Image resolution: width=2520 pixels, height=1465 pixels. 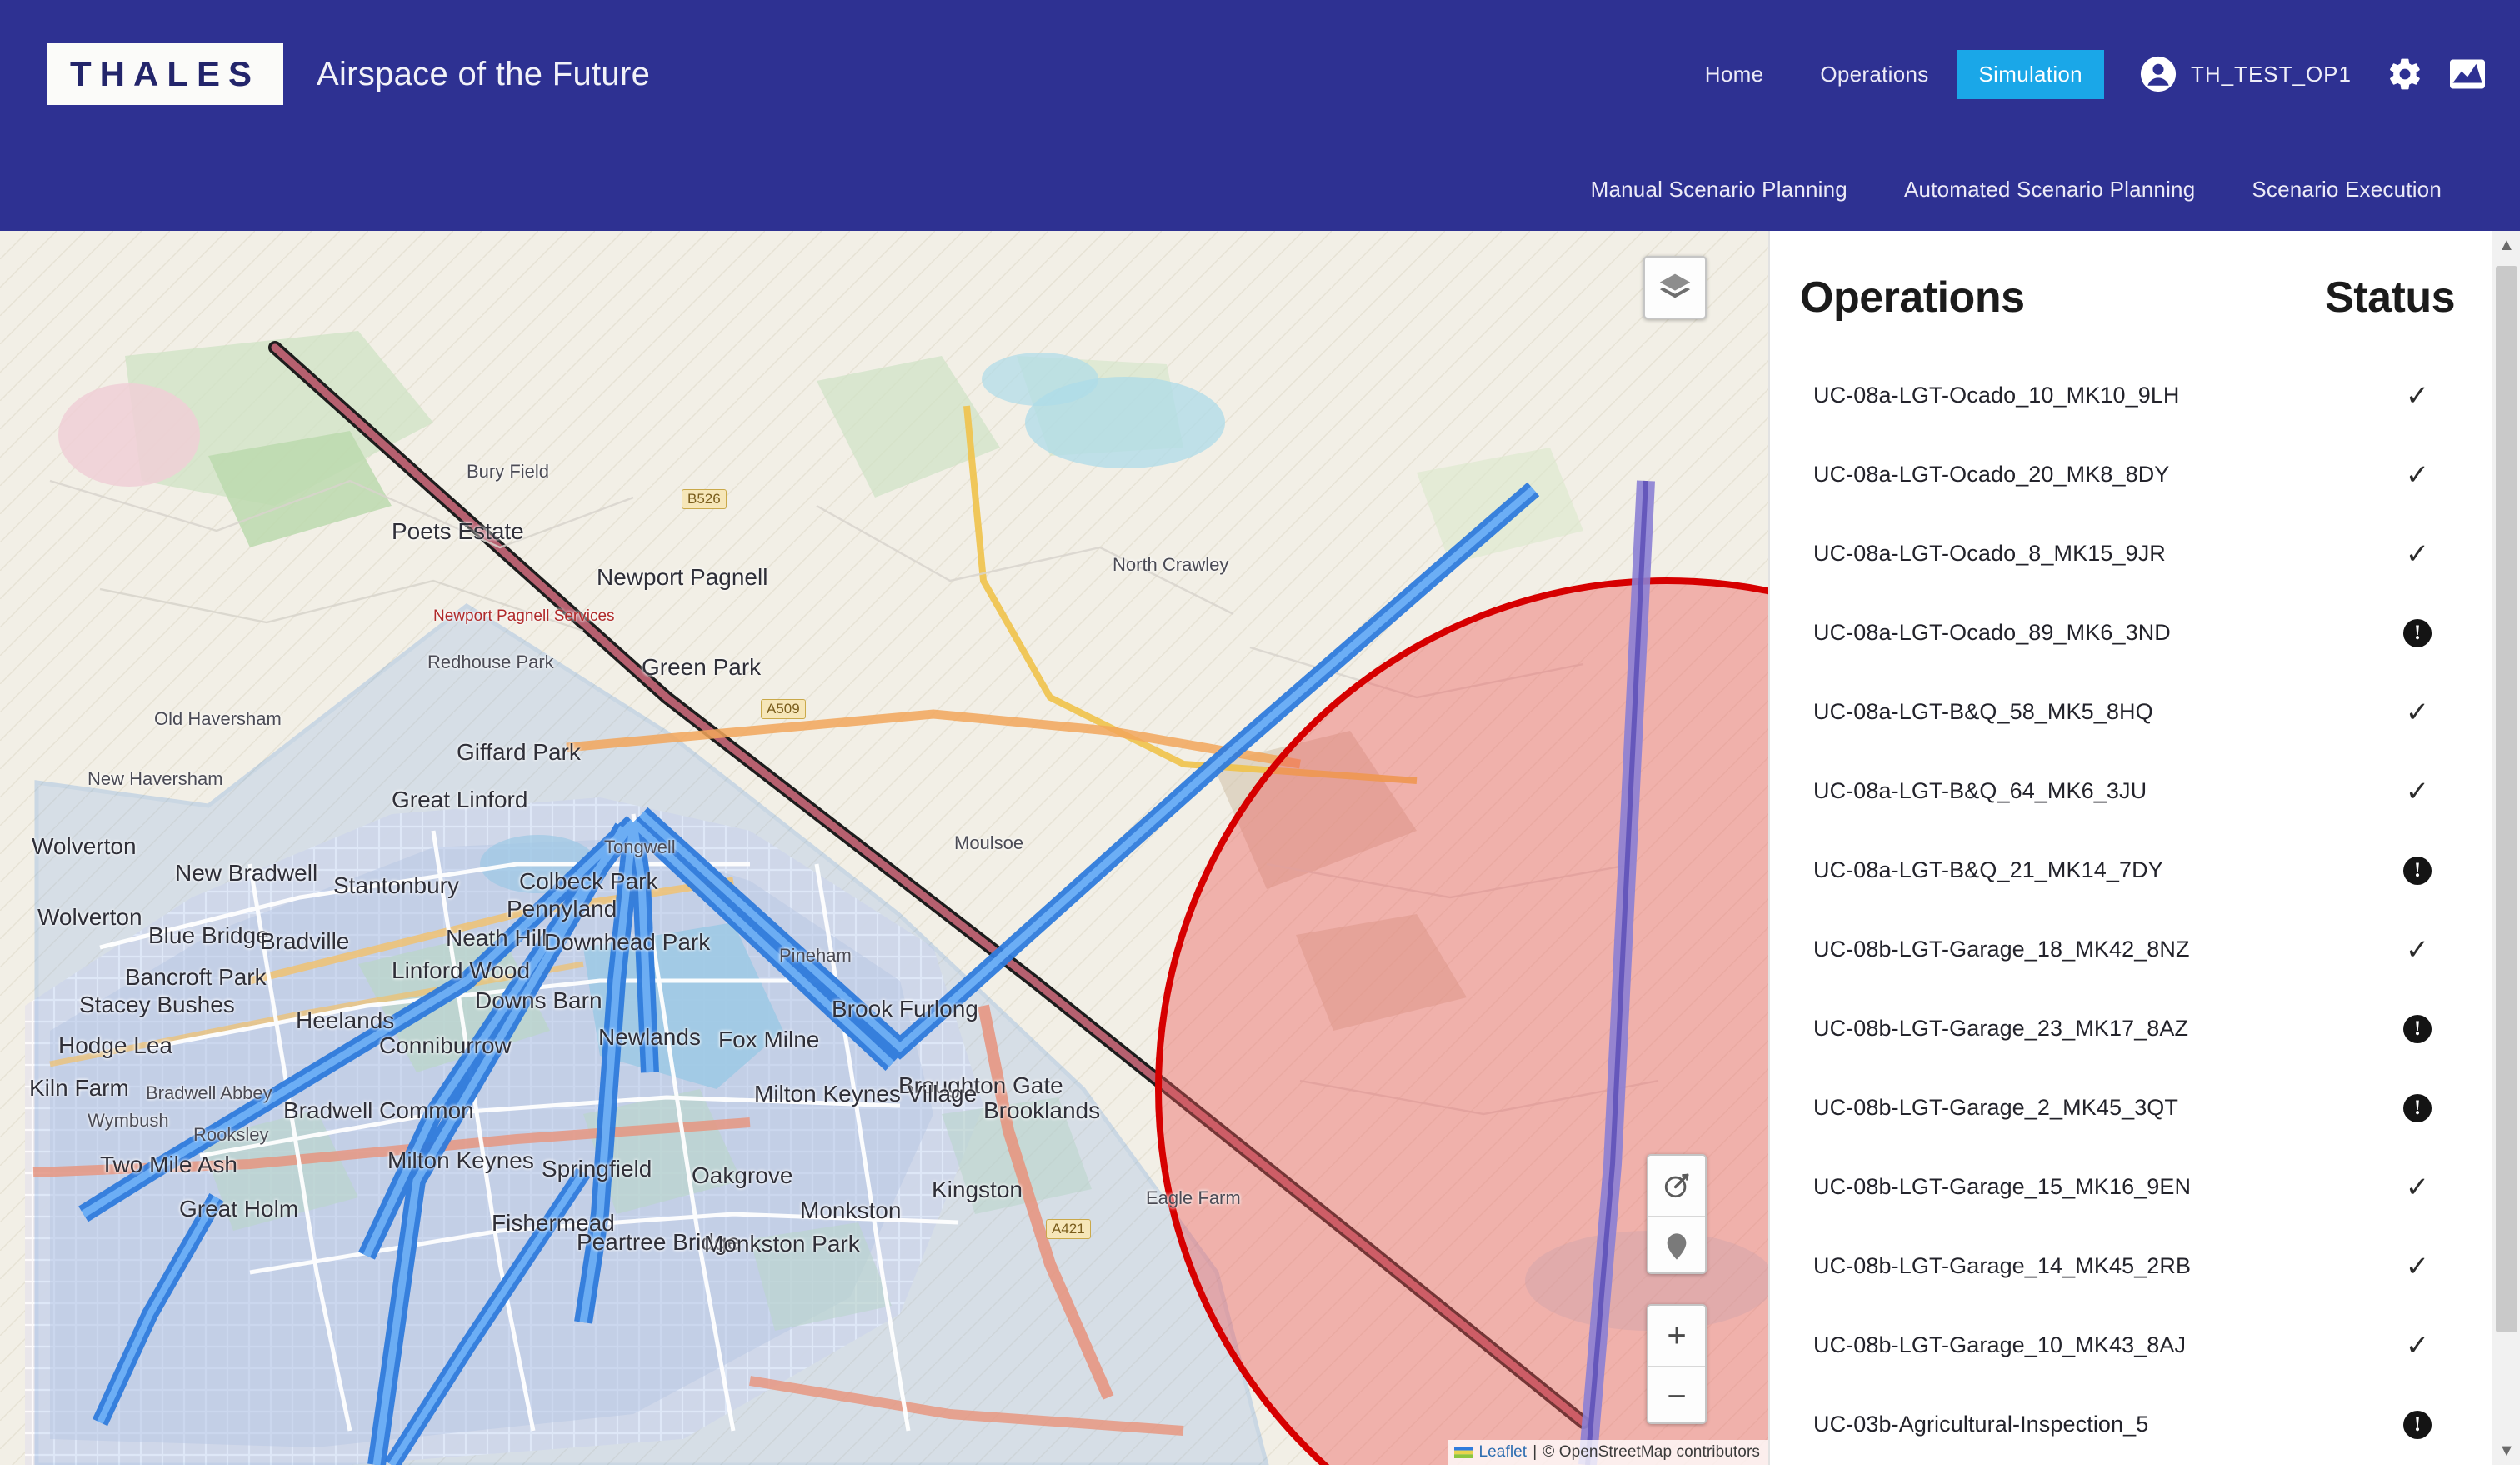 I want to click on operation-row: UC-08a-LGT-B&Q_64_MK6_3JU ✓, so click(x=2127, y=791).